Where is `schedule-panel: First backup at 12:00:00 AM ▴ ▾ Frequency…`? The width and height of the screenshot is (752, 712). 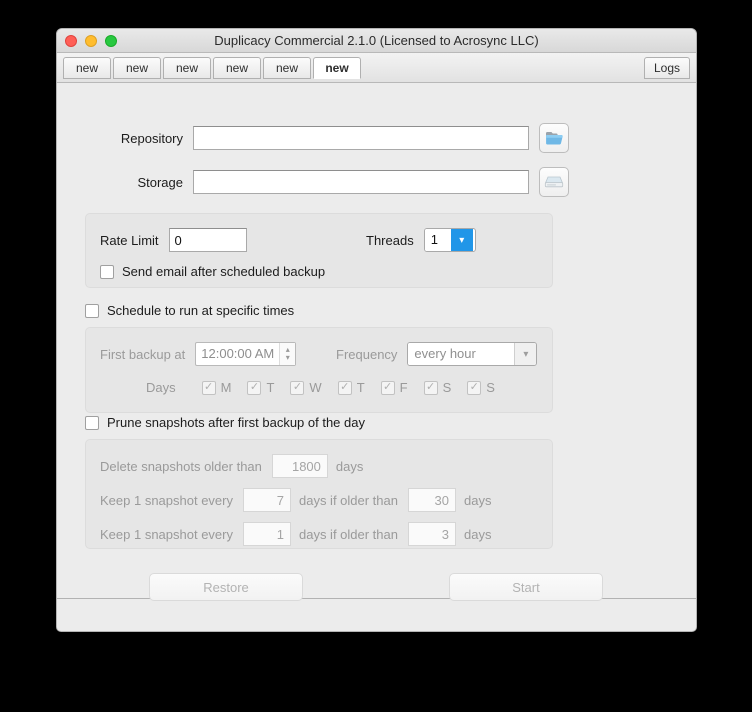 schedule-panel: First backup at 12:00:00 AM ▴ ▾ Frequency… is located at coordinates (319, 370).